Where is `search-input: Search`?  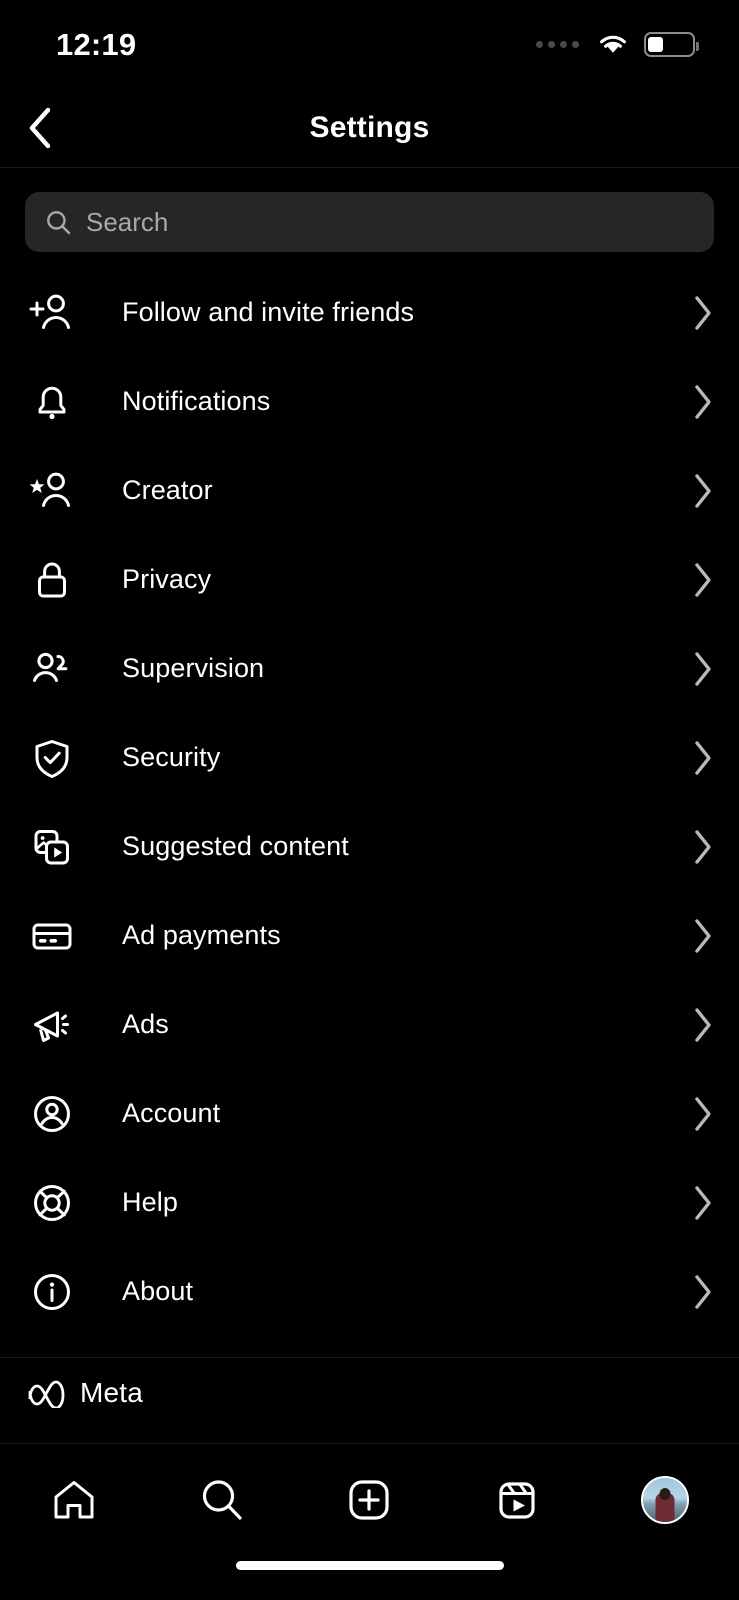
search-input: Search is located at coordinates (127, 222).